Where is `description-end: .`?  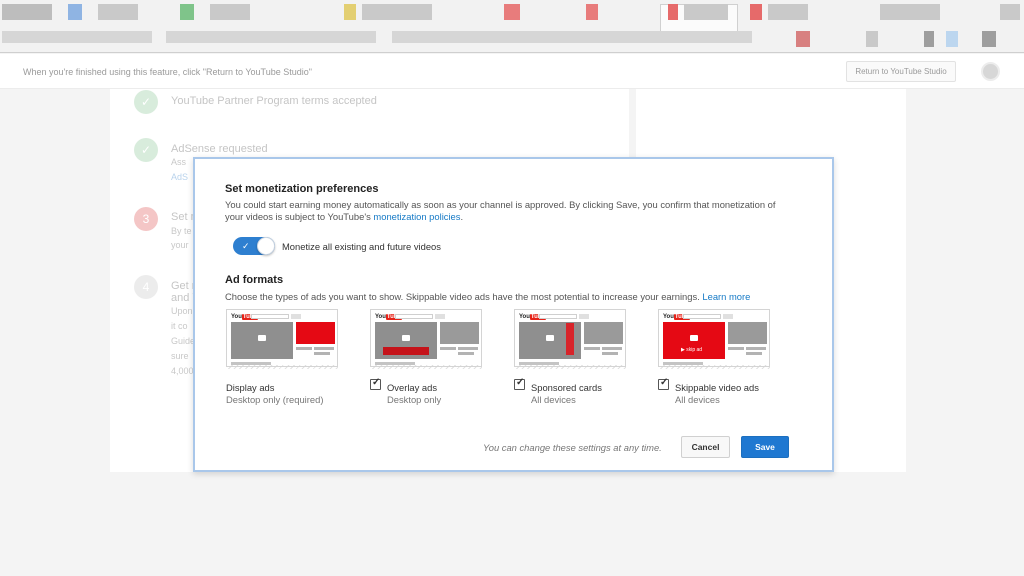 description-end: . is located at coordinates (462, 216).